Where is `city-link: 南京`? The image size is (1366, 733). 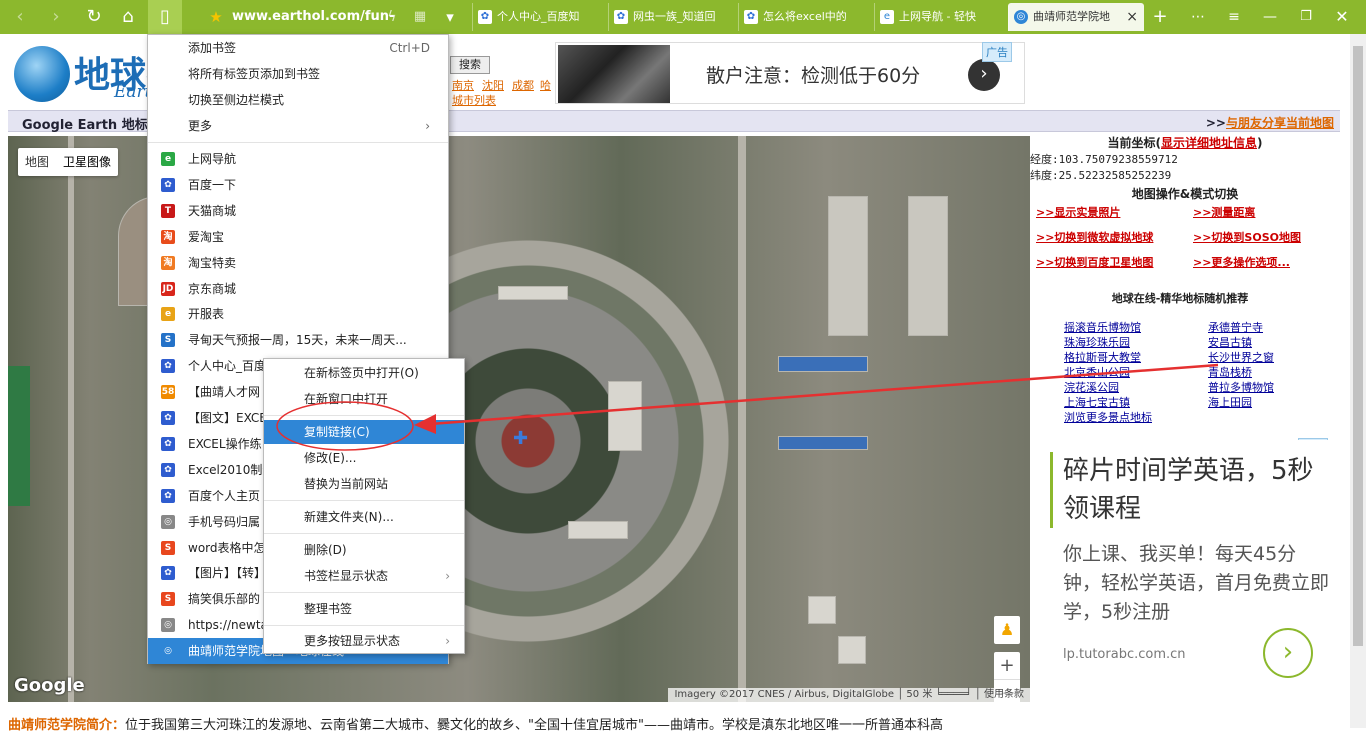 city-link: 南京 is located at coordinates (463, 85).